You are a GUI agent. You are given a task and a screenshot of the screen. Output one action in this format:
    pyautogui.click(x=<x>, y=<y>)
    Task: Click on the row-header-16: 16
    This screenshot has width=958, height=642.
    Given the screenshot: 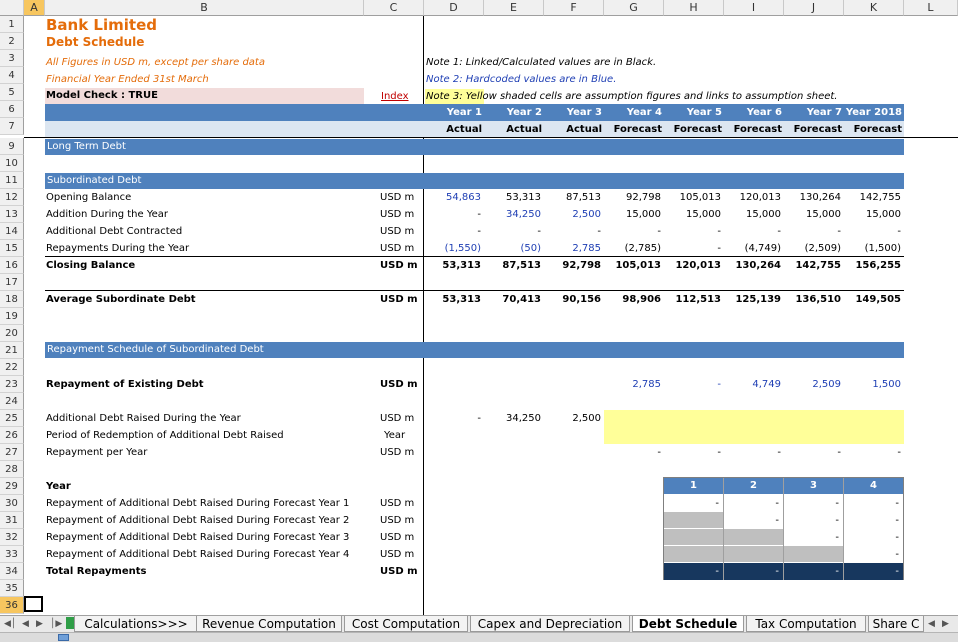 What is the action you would take?
    pyautogui.click(x=12, y=265)
    